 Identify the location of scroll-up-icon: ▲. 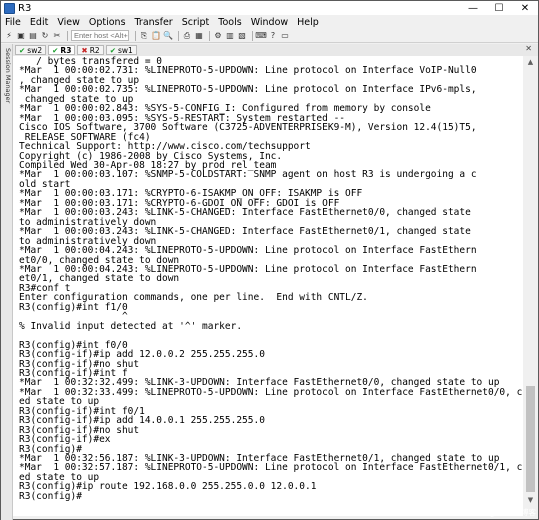
(530, 62).